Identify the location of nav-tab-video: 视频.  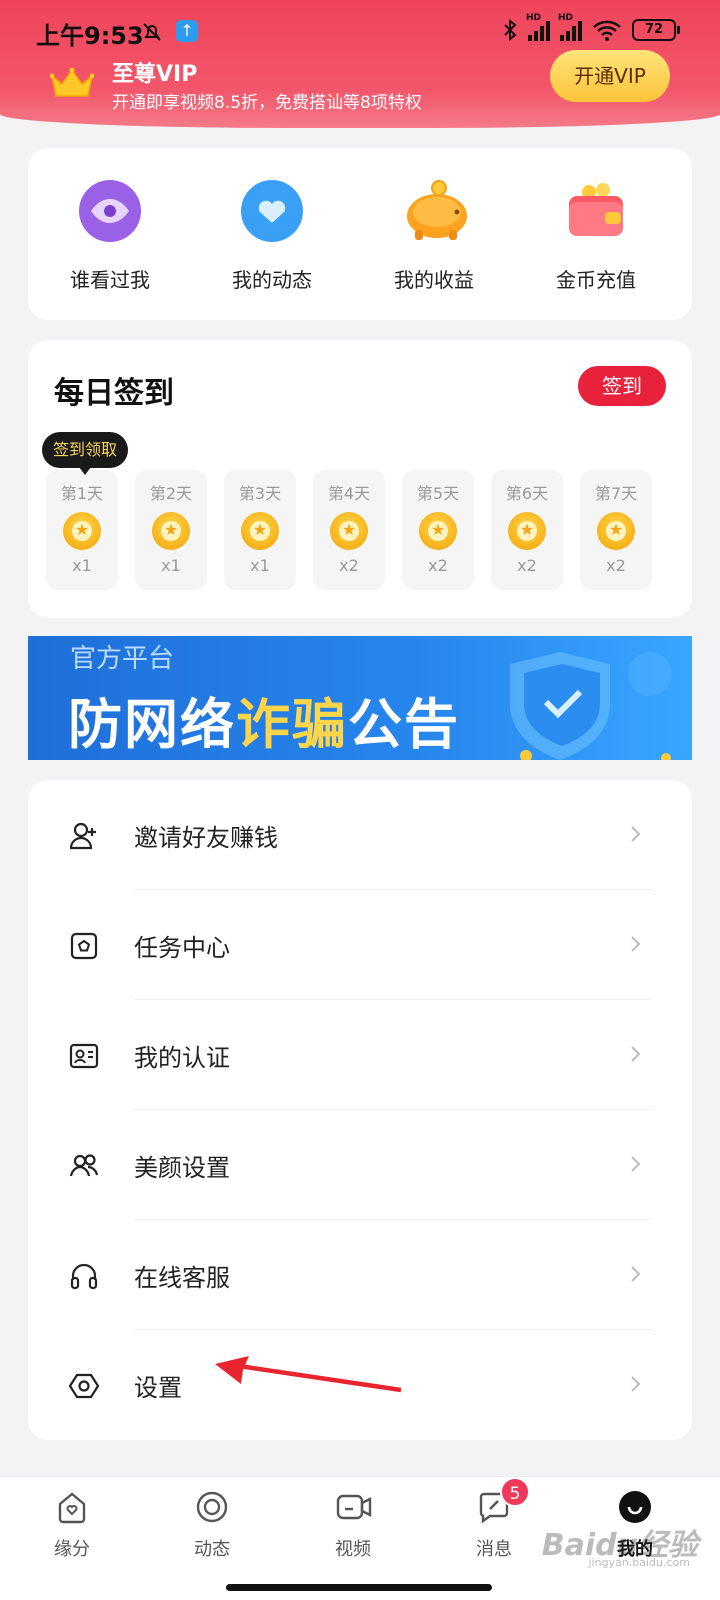
(353, 1525).